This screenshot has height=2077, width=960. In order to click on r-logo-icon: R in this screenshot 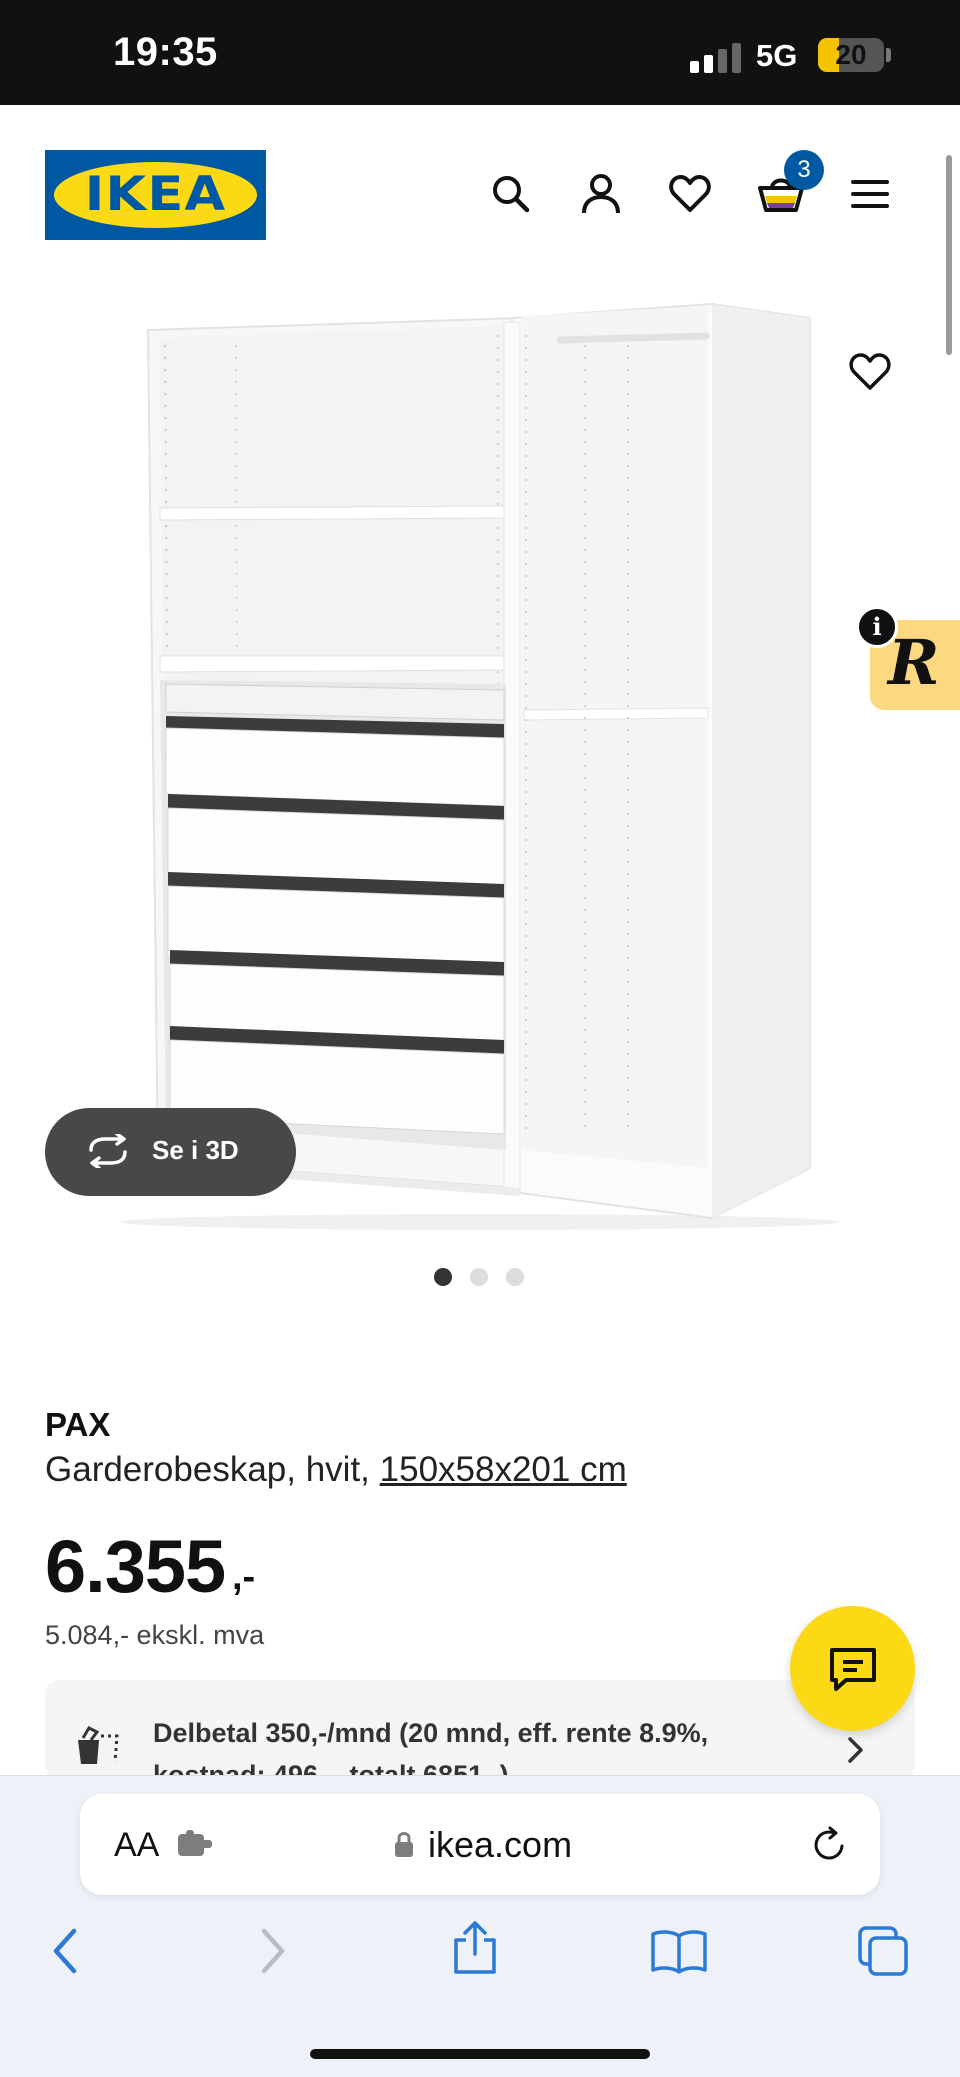, I will do `click(914, 662)`.